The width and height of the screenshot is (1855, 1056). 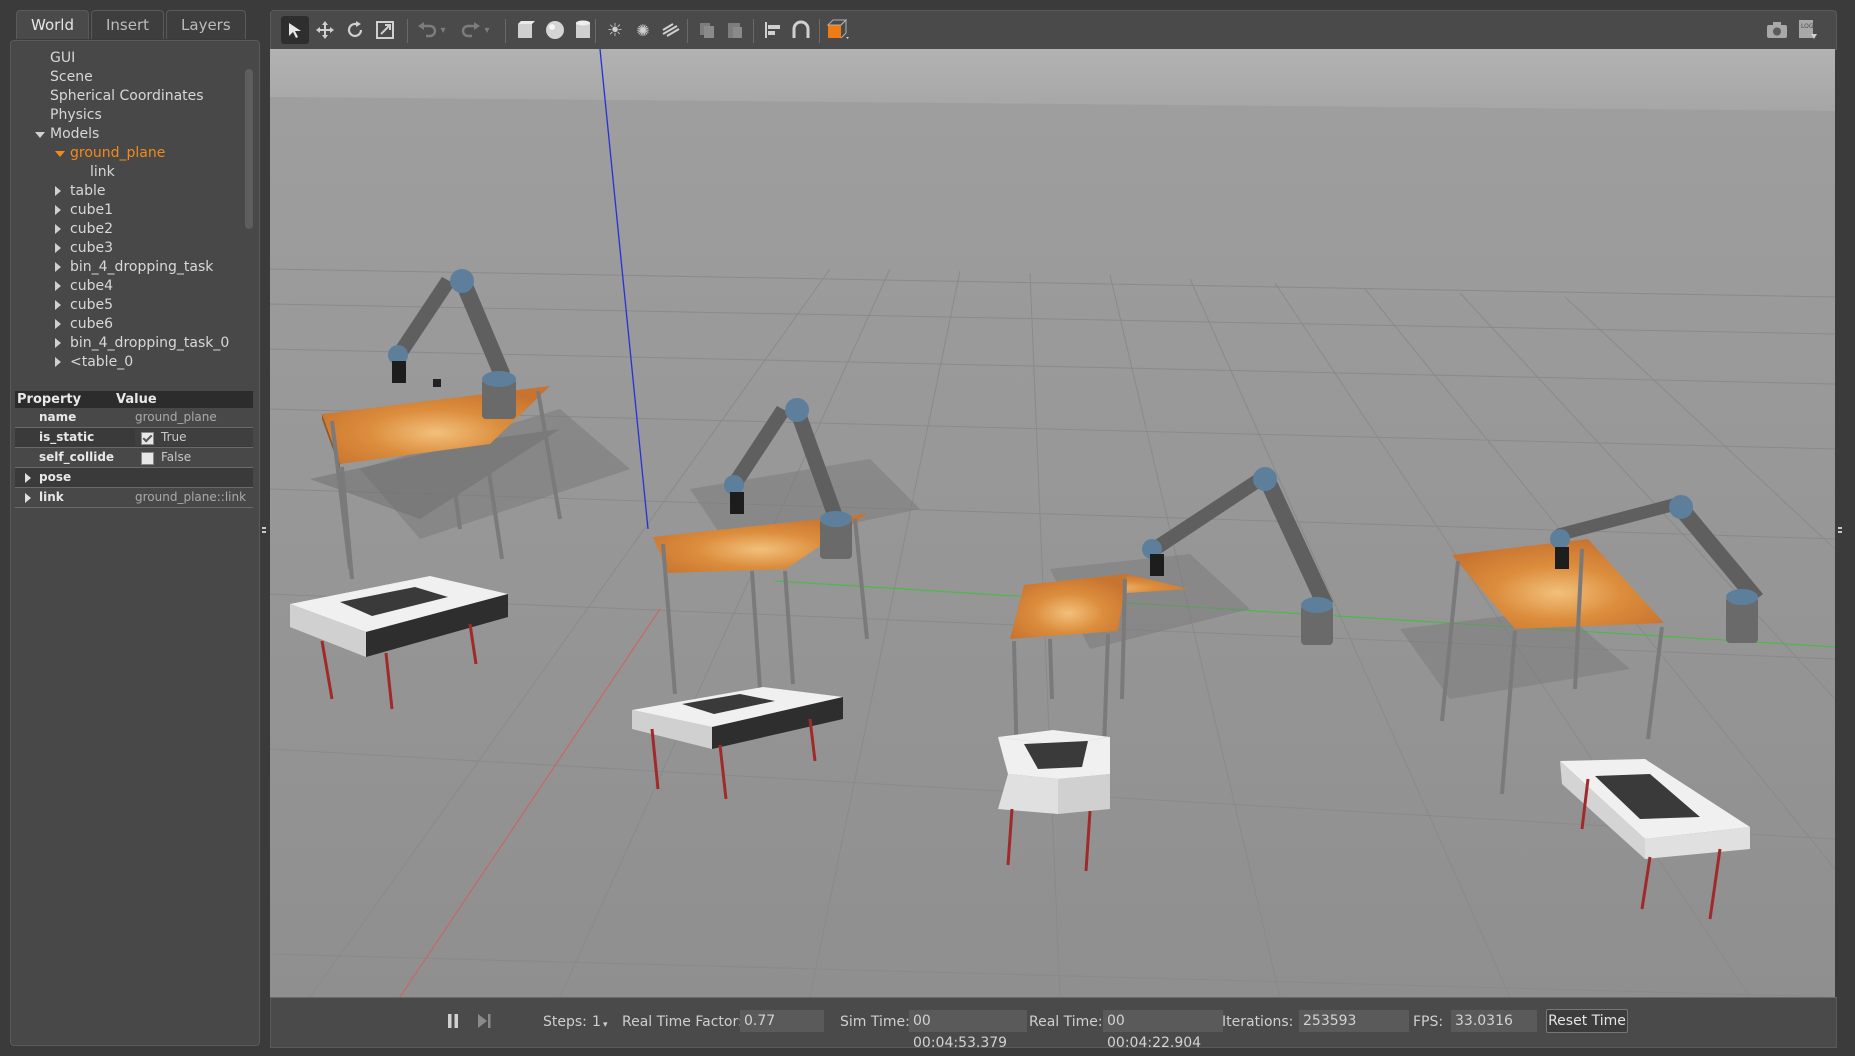 What do you see at coordinates (735, 30) in the screenshot?
I see `paste-icon` at bounding box center [735, 30].